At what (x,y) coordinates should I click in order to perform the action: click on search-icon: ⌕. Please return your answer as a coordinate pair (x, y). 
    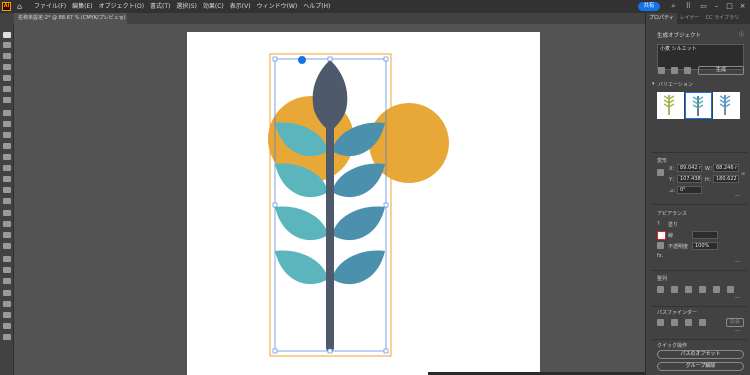
    Looking at the image, I should click on (673, 6).